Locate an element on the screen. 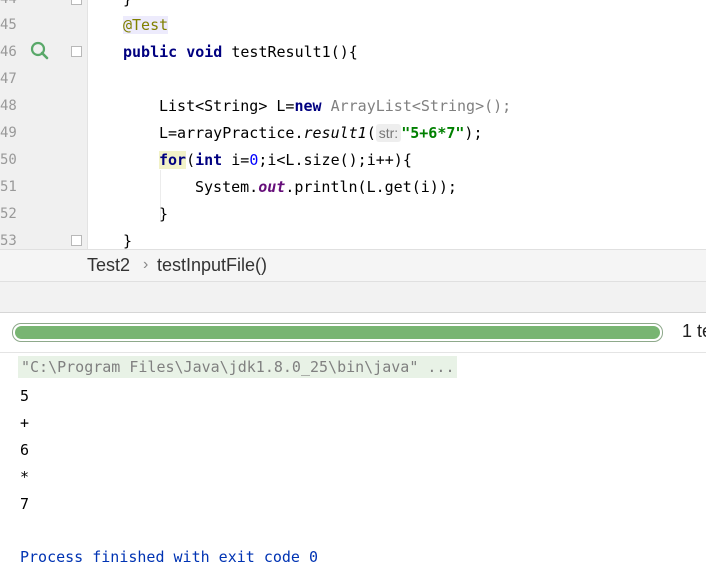  code-line-50: for(int i=0;i<L.size();i++){ is located at coordinates (285, 160).